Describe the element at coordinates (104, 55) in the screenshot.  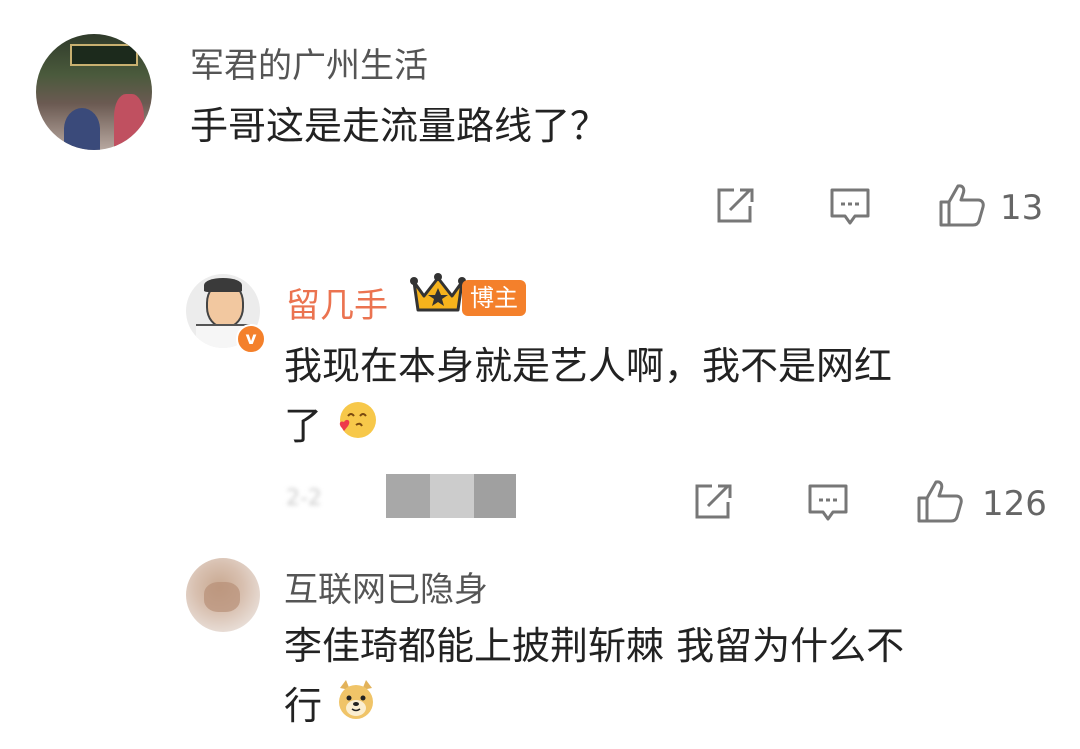
I see `avatar-sign` at that location.